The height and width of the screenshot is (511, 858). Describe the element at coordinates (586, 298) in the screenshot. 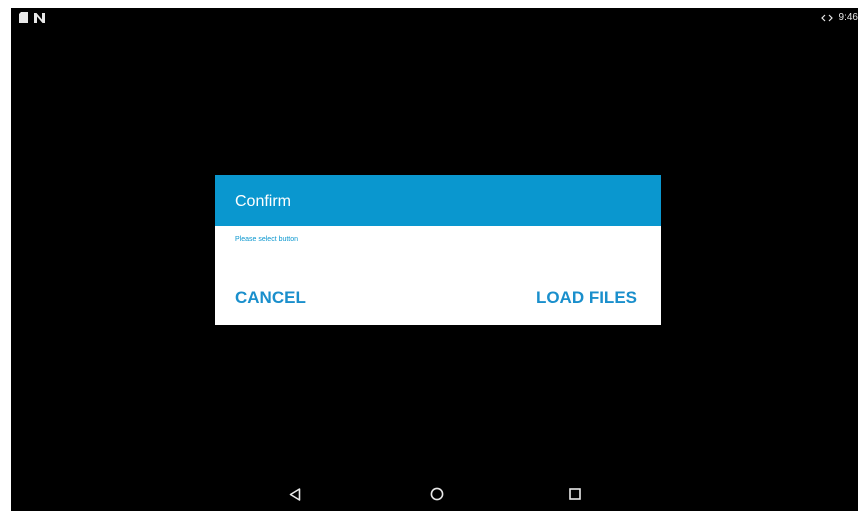

I see `load-files-button: LOAD FILES` at that location.